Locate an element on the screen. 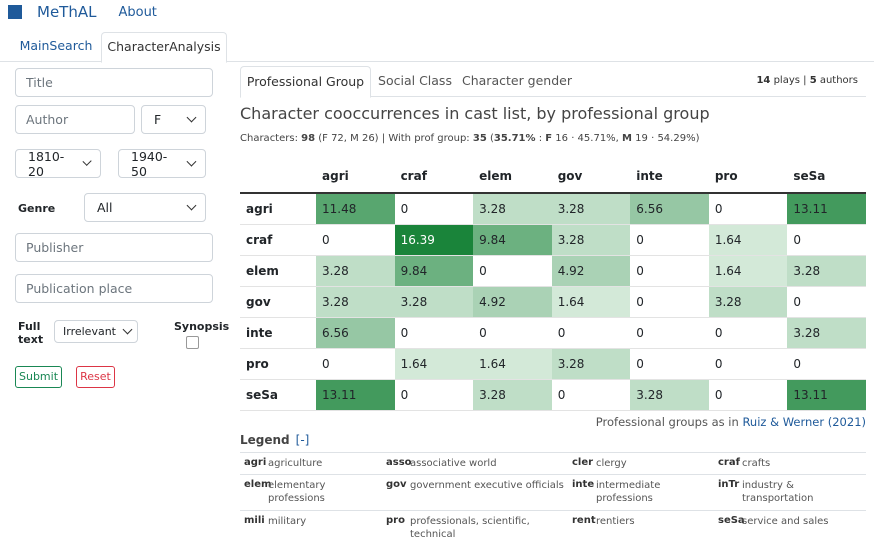 The width and height of the screenshot is (874, 551). legend-item: inte intermediate professions is located at coordinates (629, 492).